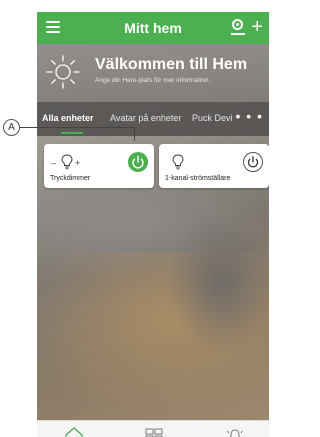  What do you see at coordinates (214, 166) in the screenshot?
I see `device-card-1-kanal: 1-kanal-strömställare` at bounding box center [214, 166].